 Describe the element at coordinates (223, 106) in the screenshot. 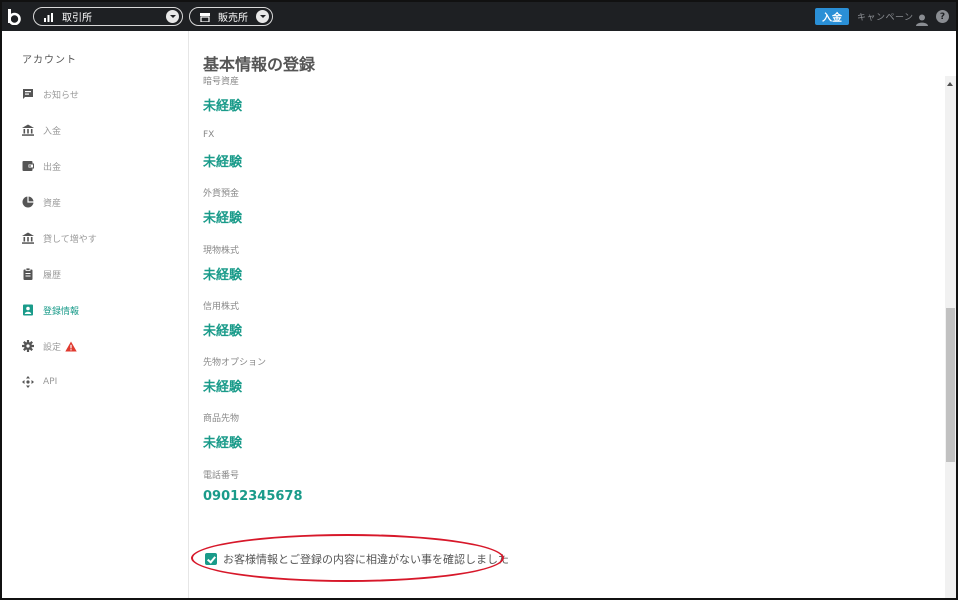

I see `field-value-crypto: 未経験` at that location.